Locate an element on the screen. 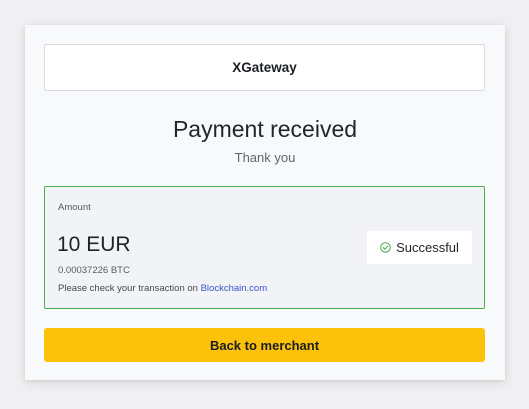 This screenshot has height=409, width=529. status-text: Successful is located at coordinates (427, 247).